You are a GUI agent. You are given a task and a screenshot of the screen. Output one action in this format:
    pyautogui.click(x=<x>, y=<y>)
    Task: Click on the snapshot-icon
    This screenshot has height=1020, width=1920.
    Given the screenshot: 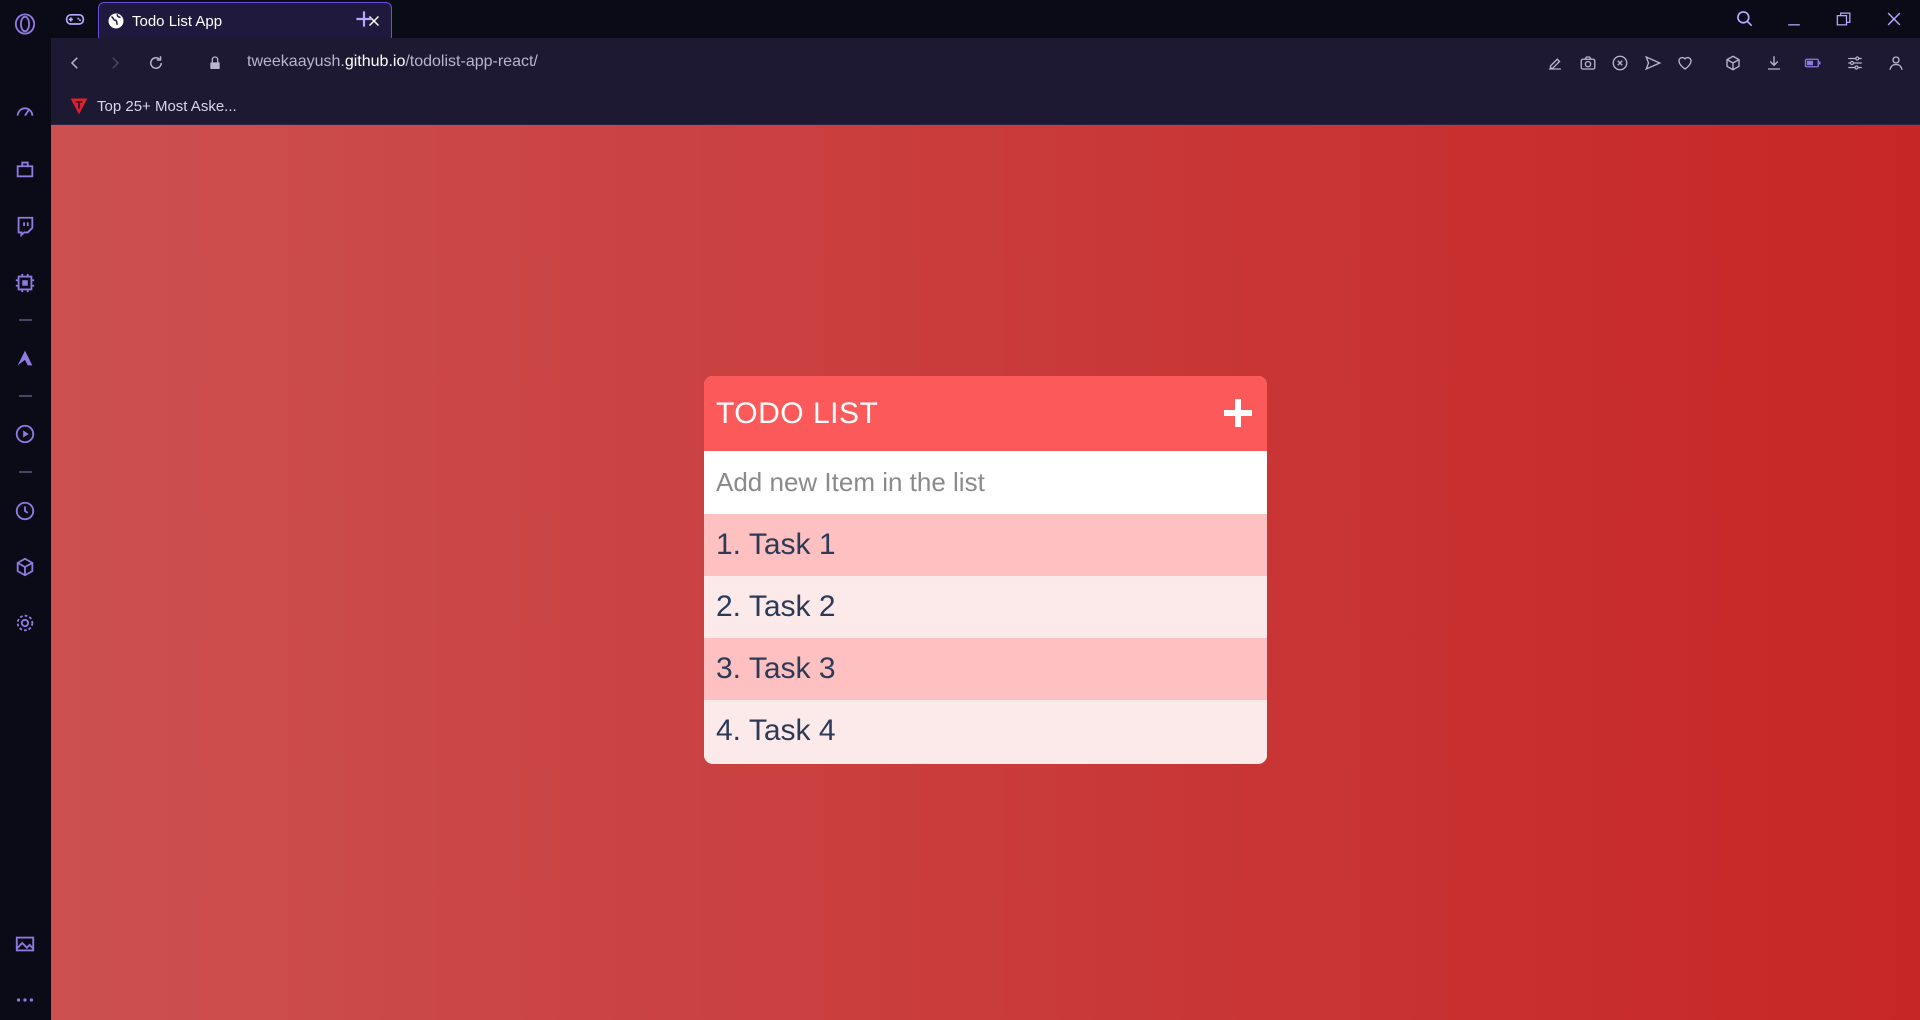 What is the action you would take?
    pyautogui.click(x=1588, y=63)
    